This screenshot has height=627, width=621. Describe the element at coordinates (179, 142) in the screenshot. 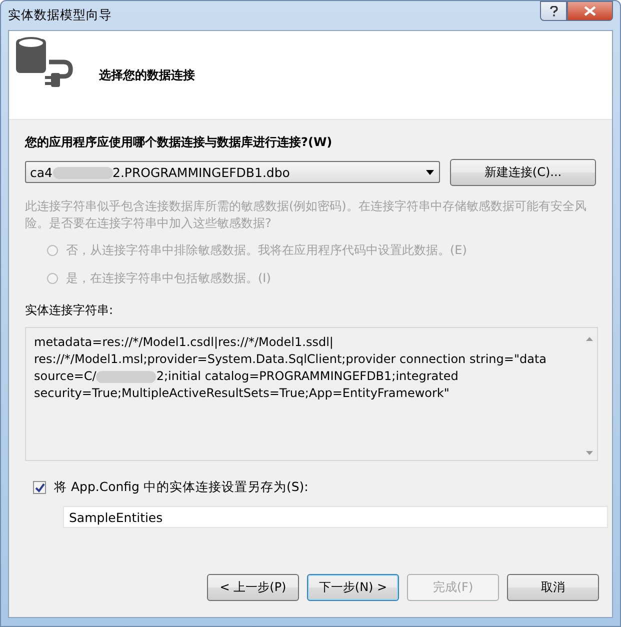

I see `question-label: 您的应用程序应使用哪个数据连接与数据库进行连接?(W)` at that location.